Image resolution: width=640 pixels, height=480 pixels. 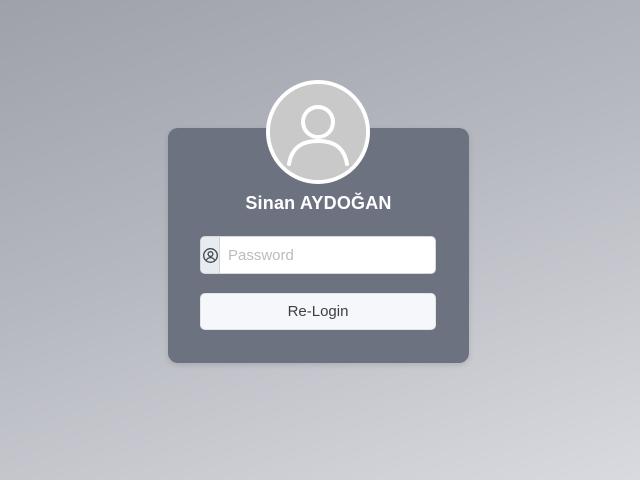 I want to click on user-circle-icon, so click(x=210, y=255).